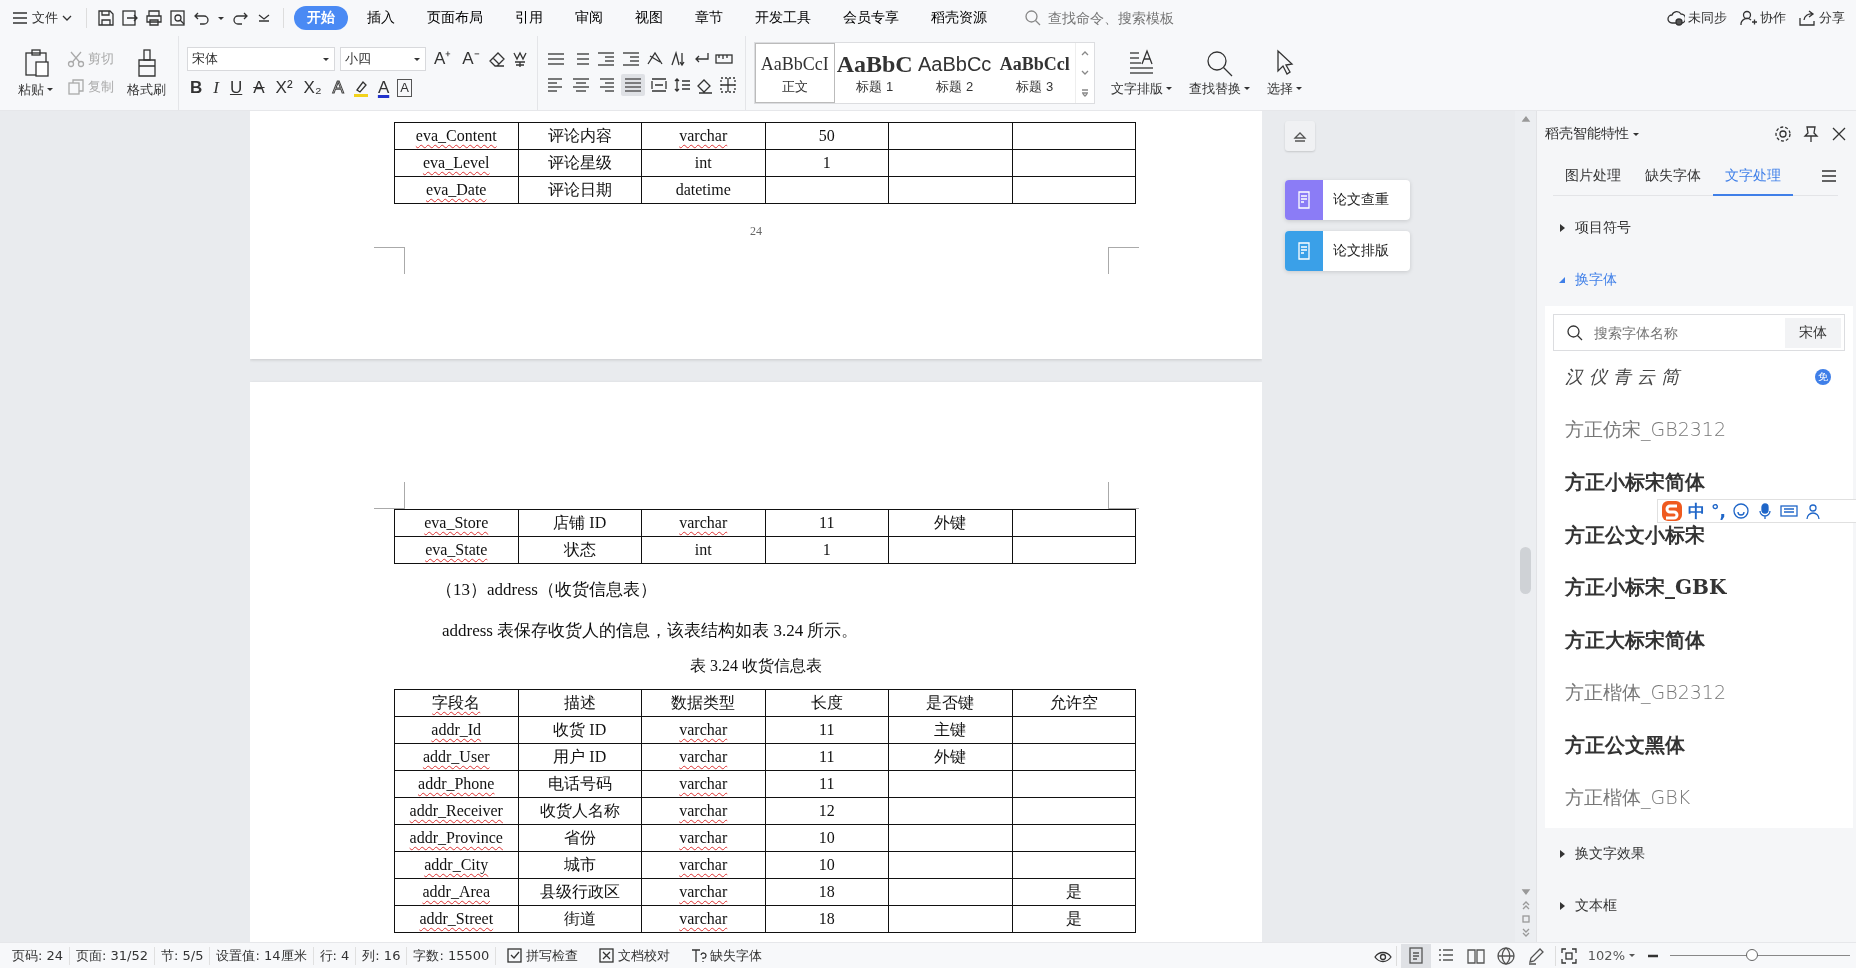  What do you see at coordinates (1084, 72) in the screenshot?
I see `scroll-down-icon` at bounding box center [1084, 72].